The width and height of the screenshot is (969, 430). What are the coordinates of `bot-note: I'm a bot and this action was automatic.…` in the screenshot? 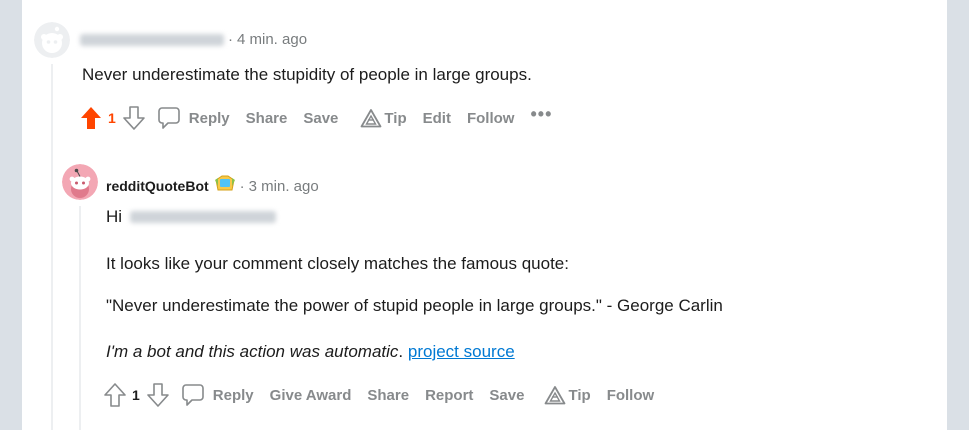 It's located at (310, 351).